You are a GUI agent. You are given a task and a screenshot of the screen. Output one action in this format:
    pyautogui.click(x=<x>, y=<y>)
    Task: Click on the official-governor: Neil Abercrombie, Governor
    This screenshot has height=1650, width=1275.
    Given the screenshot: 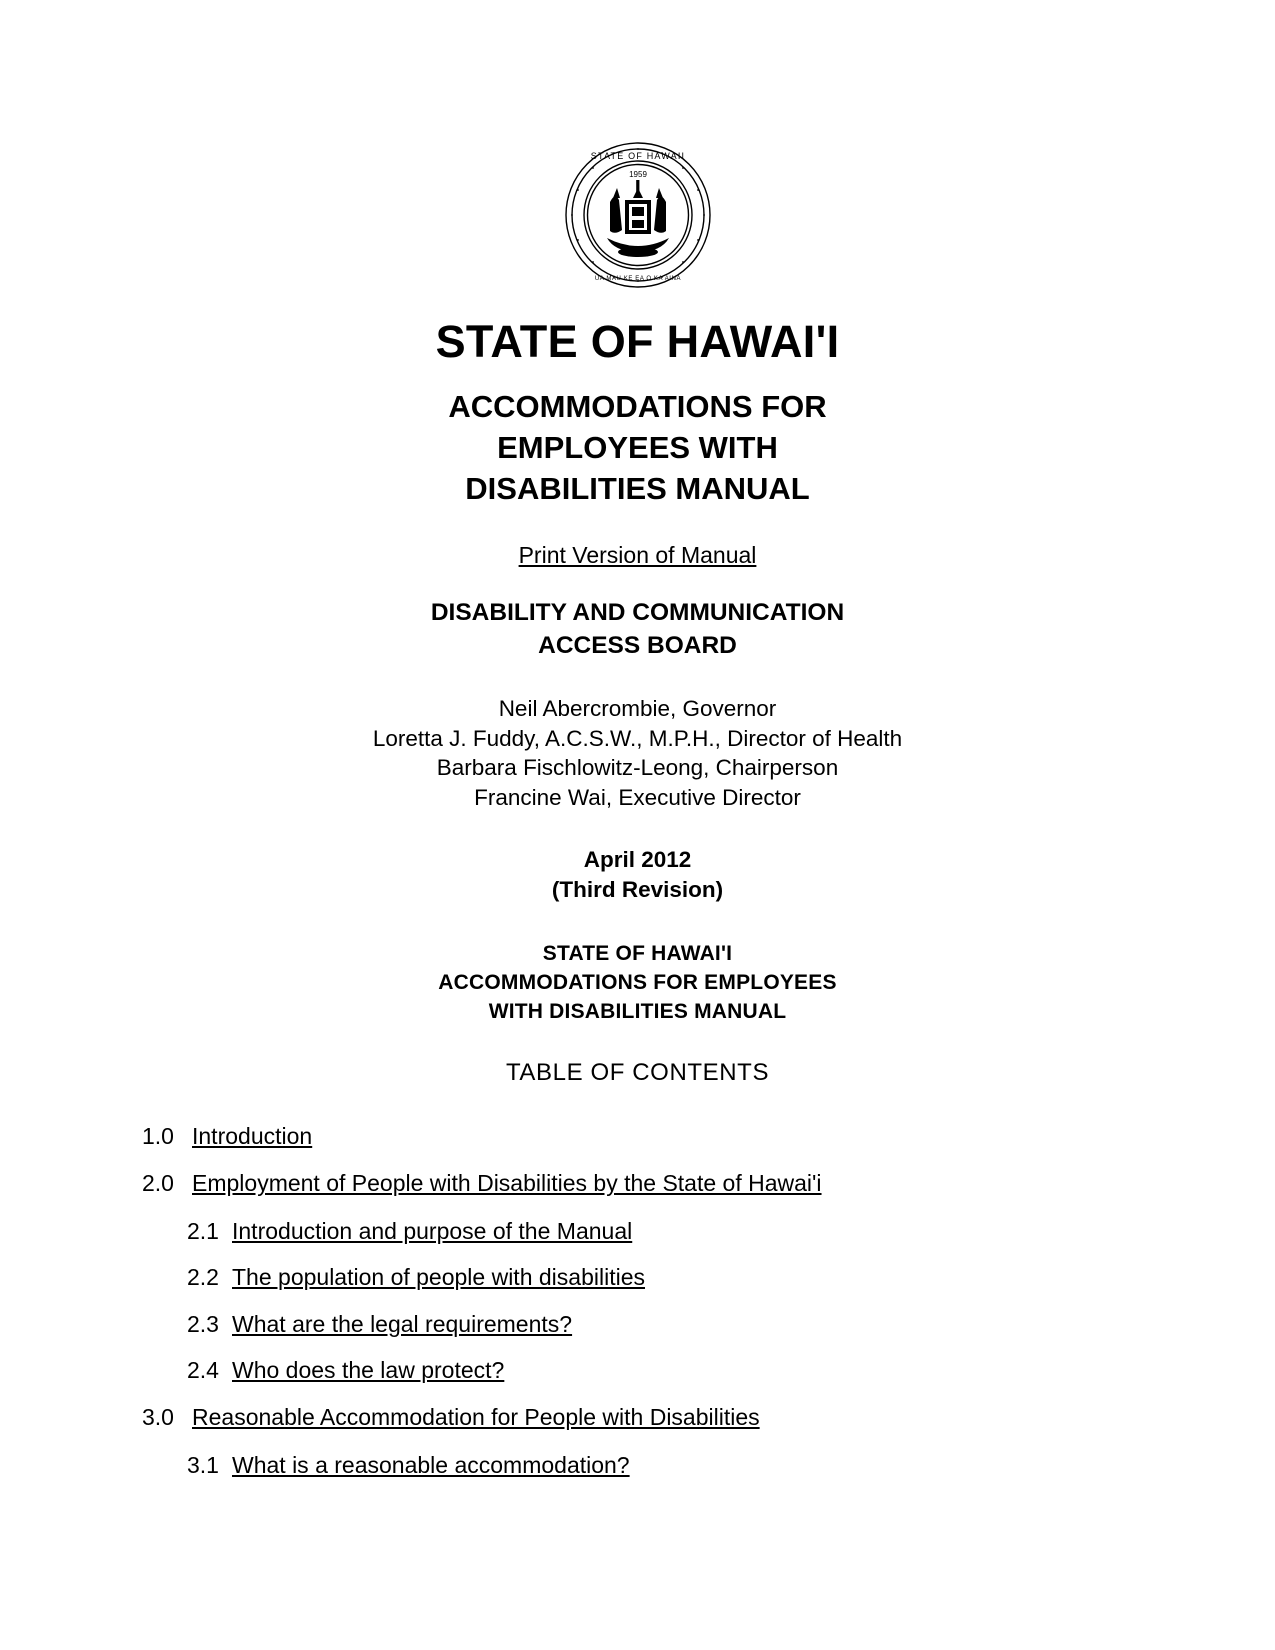 What is the action you would take?
    pyautogui.click(x=637, y=709)
    